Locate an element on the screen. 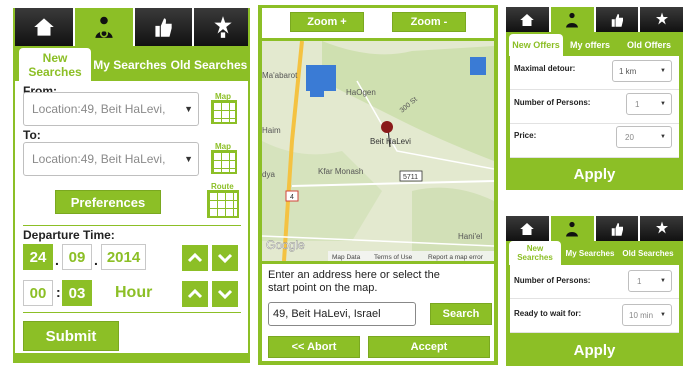 The width and height of the screenshot is (688, 371). subtab-new-offers: New Offers is located at coordinates (536, 45).